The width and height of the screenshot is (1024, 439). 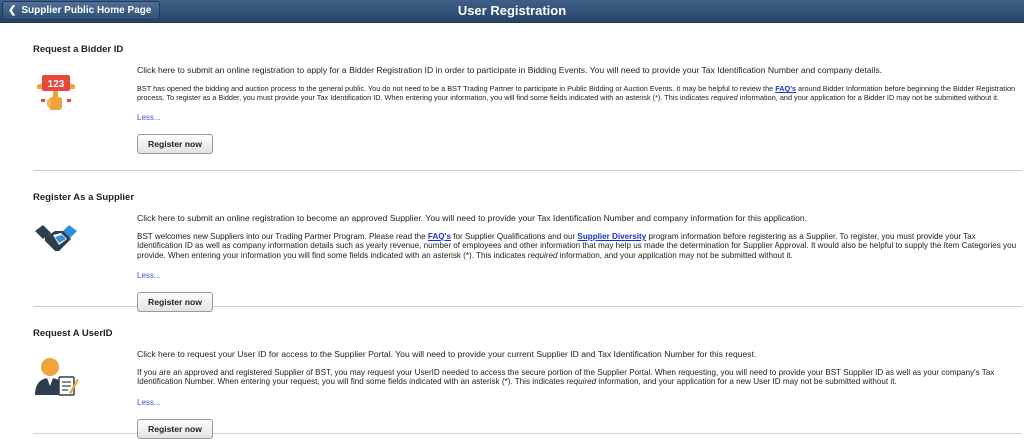 What do you see at coordinates (56, 92) in the screenshot?
I see `bidder-paddle-icon: 123` at bounding box center [56, 92].